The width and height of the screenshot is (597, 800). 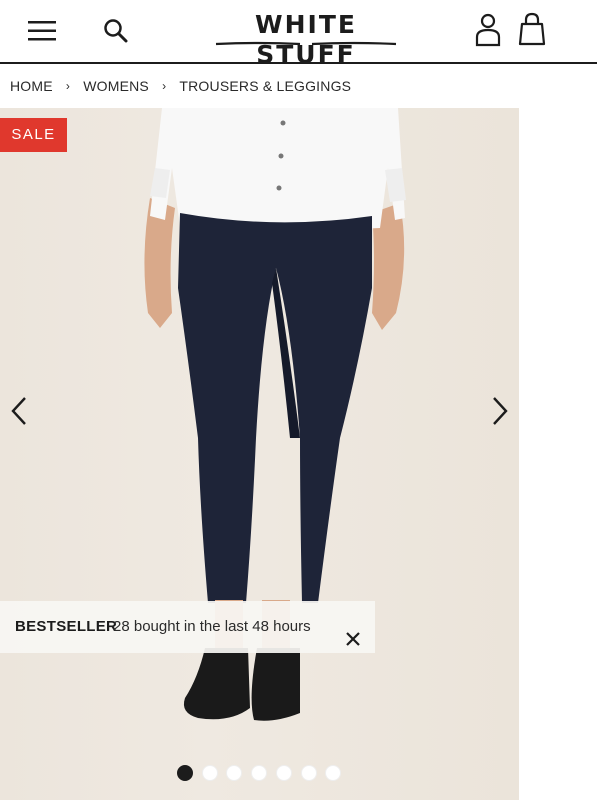 I want to click on breadcrumb-womens: WOMENS, so click(x=116, y=86).